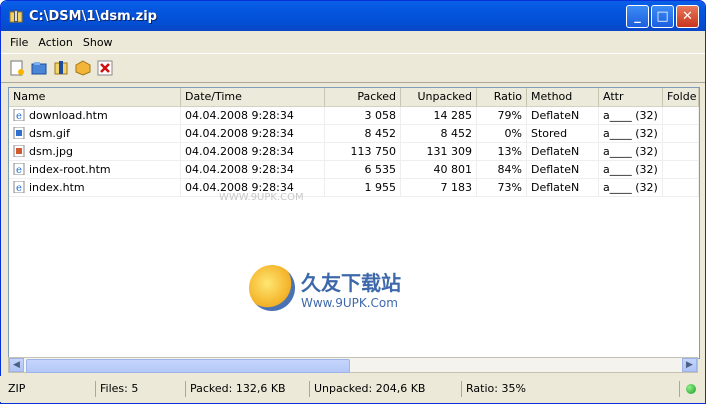 The image size is (706, 404). Describe the element at coordinates (363, 151) in the screenshot. I see `cell-packed: 113 750` at that location.